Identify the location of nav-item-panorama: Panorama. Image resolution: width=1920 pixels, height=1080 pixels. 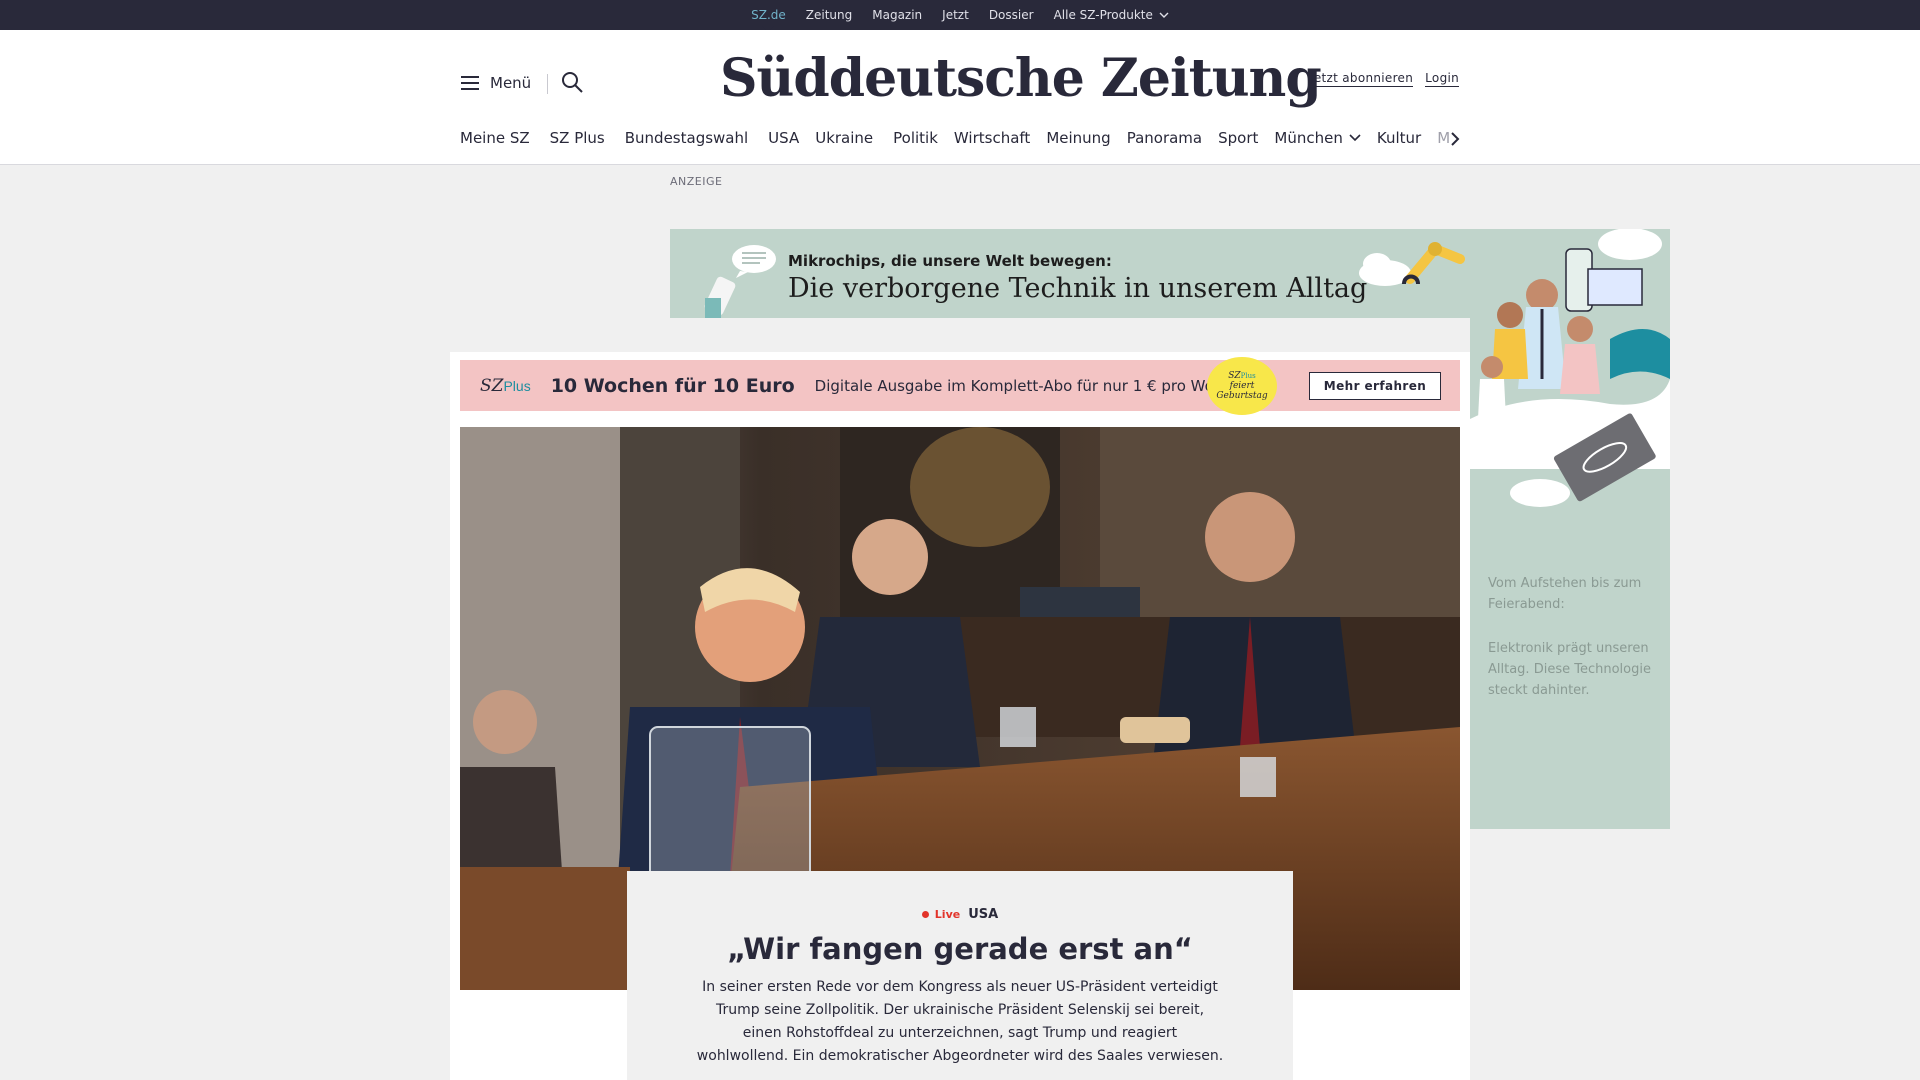
(1164, 138).